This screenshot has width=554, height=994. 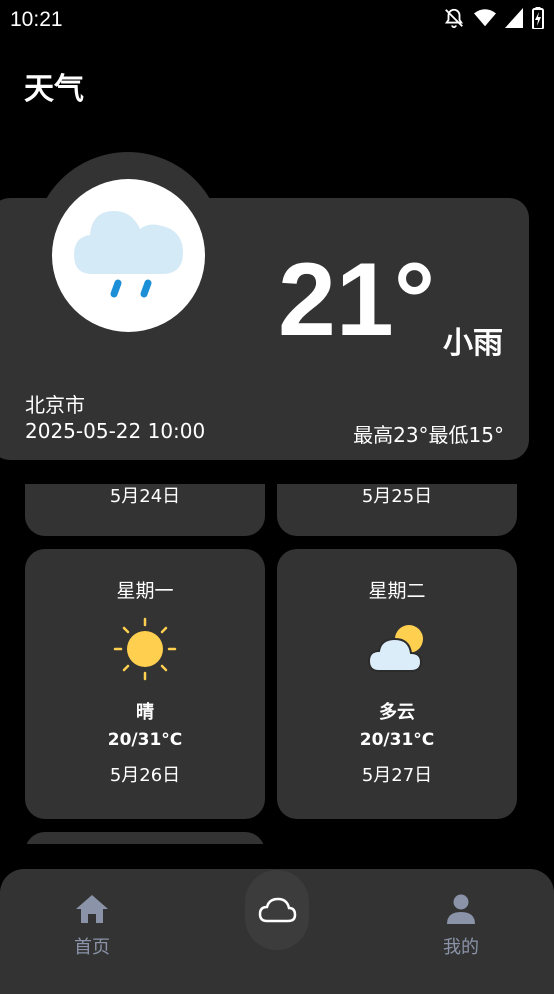 I want to click on nav-item-home: 首页, so click(x=92, y=926).